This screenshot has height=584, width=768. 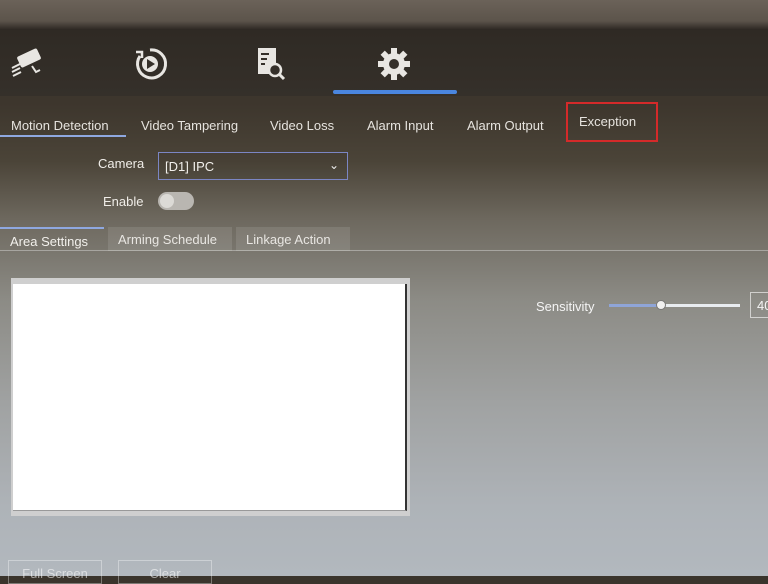 I want to click on enable-label: Enable, so click(x=123, y=201).